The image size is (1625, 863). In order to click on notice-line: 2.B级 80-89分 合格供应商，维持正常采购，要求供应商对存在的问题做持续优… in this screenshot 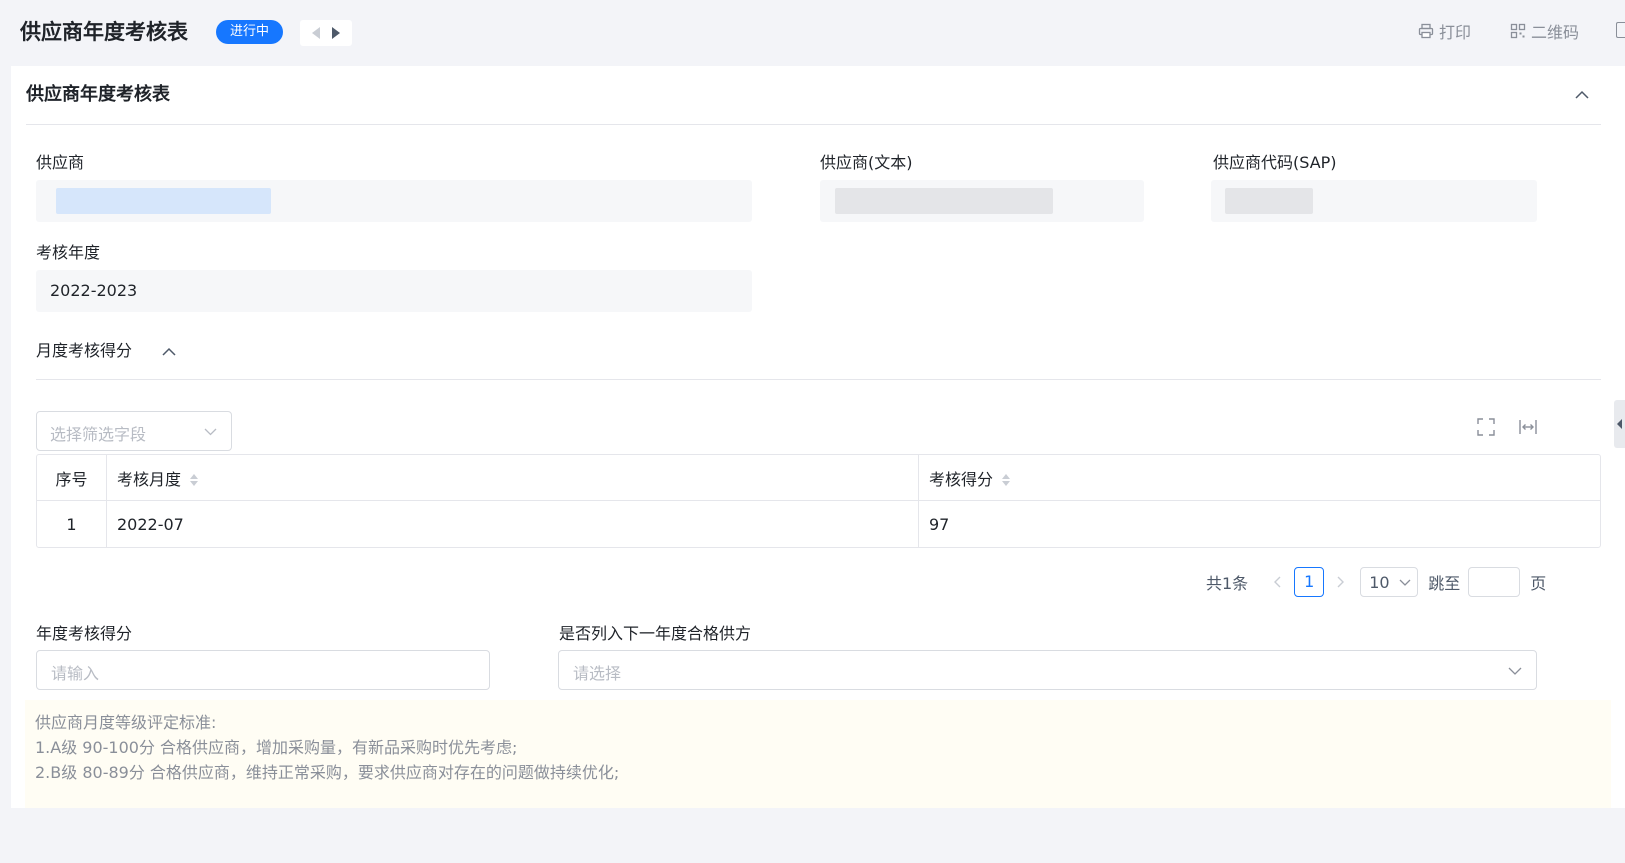, I will do `click(327, 772)`.